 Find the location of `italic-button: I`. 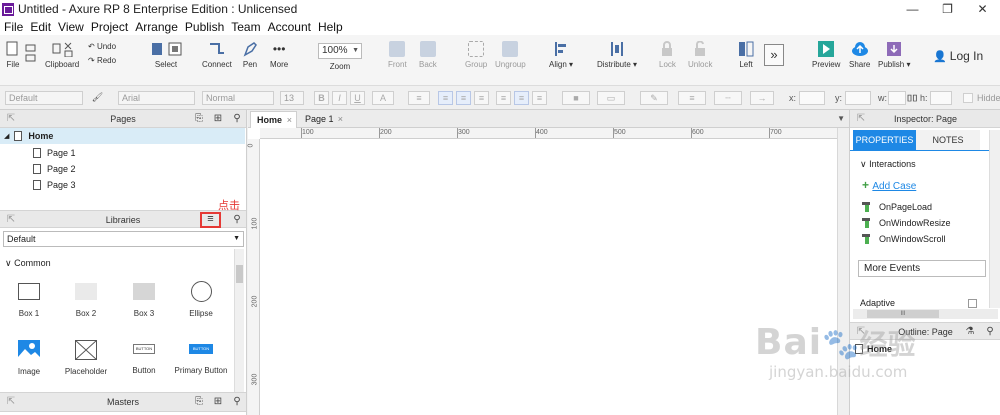

italic-button: I is located at coordinates (339, 98).